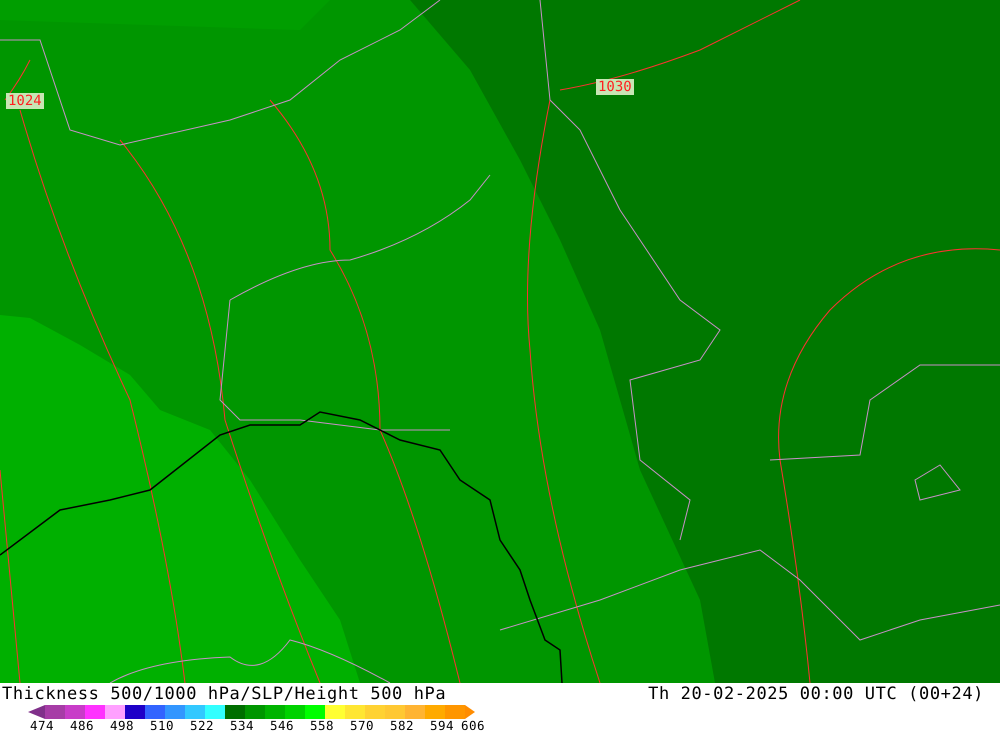  What do you see at coordinates (25, 101) in the screenshot?
I see `contour-label: 1024` at bounding box center [25, 101].